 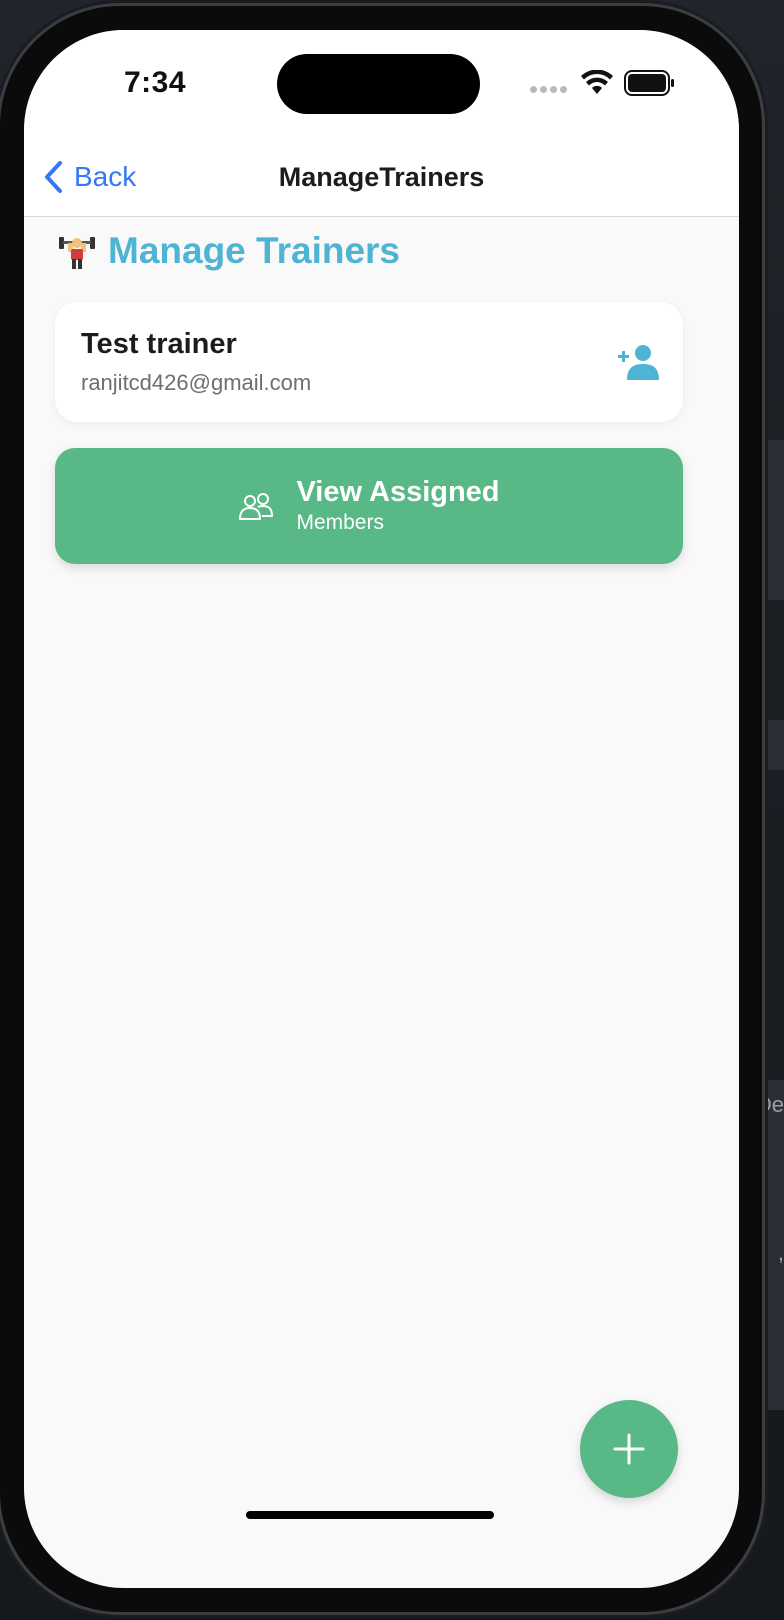 I want to click on add-trainer-fab, so click(x=629, y=1449).